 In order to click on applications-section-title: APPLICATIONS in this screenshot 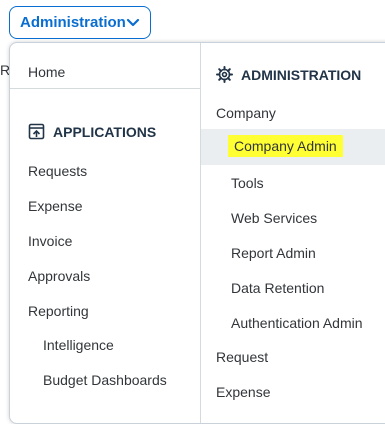, I will do `click(92, 131)`.